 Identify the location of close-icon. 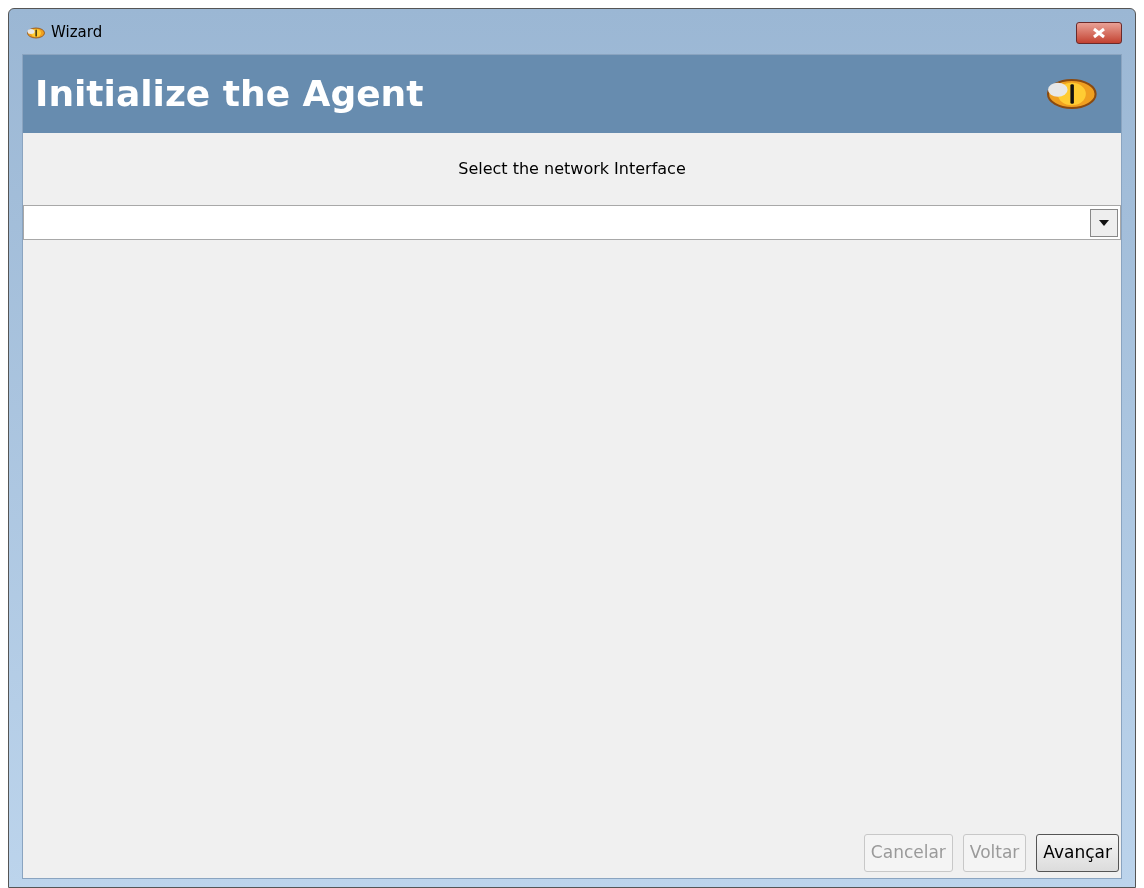
(1099, 32).